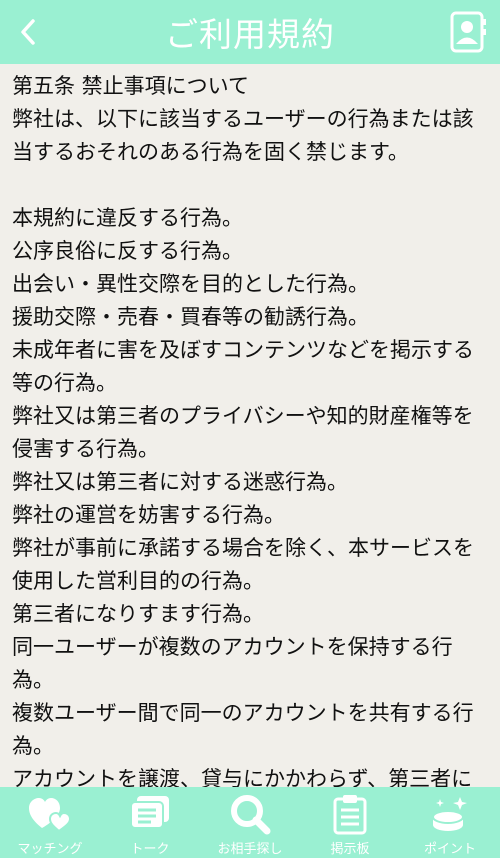 This screenshot has width=500, height=858. Describe the element at coordinates (350, 849) in the screenshot. I see `tab-label: 掲示板` at that location.